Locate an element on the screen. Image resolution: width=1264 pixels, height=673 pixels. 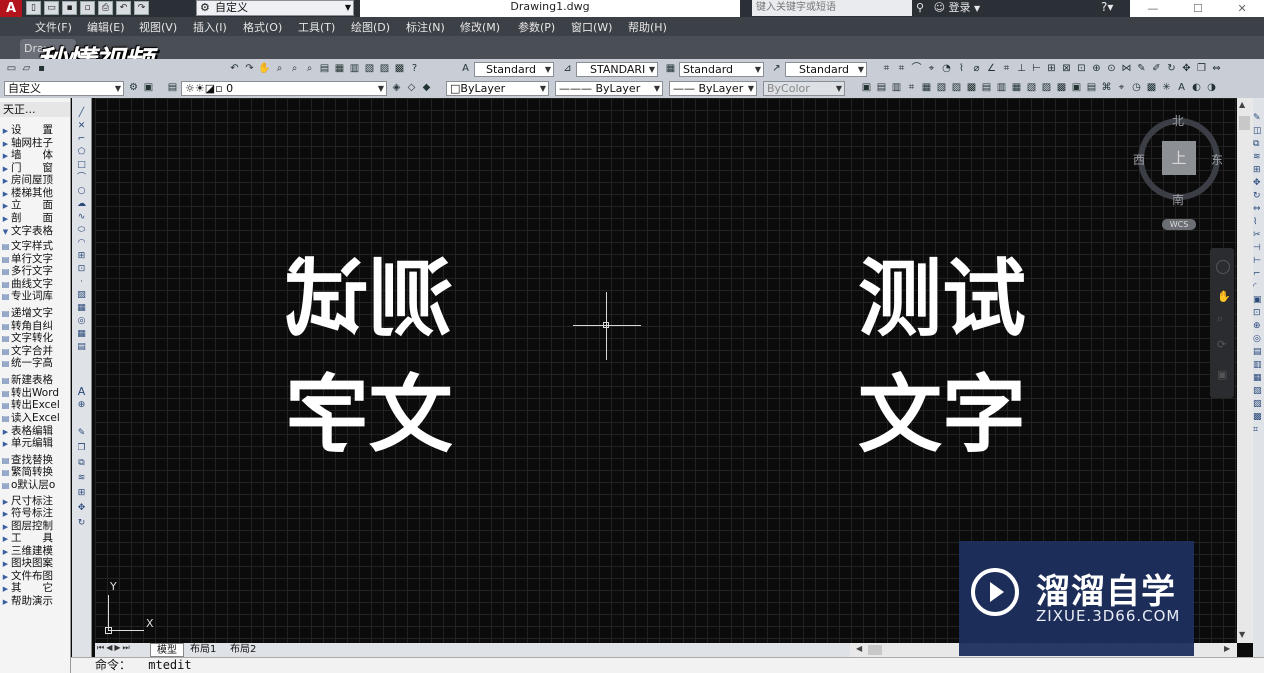
make-current-icon: ◈ is located at coordinates (396, 87).